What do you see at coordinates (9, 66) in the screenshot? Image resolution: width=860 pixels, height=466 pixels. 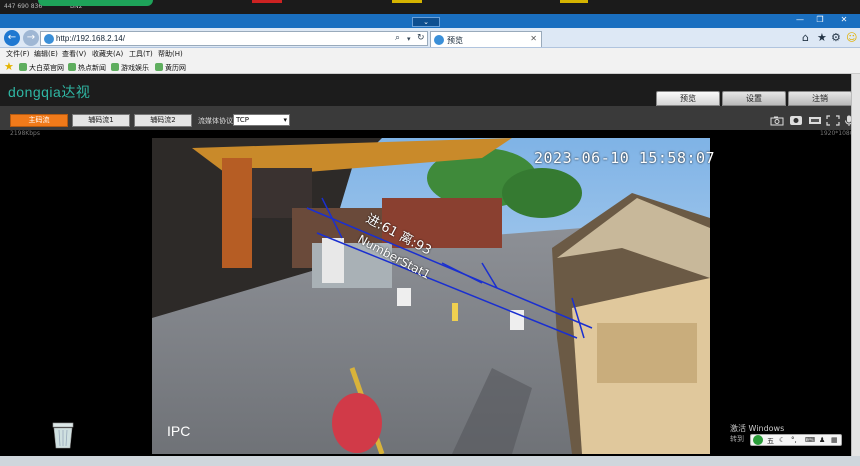 I see `favorites-star-icon: ★` at bounding box center [9, 66].